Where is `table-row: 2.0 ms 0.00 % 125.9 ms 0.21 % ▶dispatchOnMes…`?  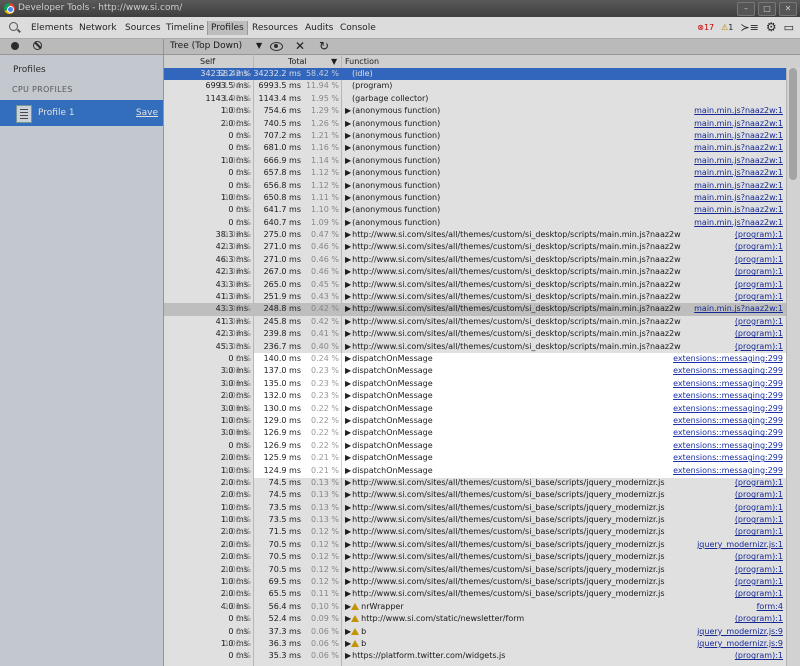 table-row: 2.0 ms 0.00 % 125.9 ms 0.21 % ▶dispatchOnMes… is located at coordinates (475, 458).